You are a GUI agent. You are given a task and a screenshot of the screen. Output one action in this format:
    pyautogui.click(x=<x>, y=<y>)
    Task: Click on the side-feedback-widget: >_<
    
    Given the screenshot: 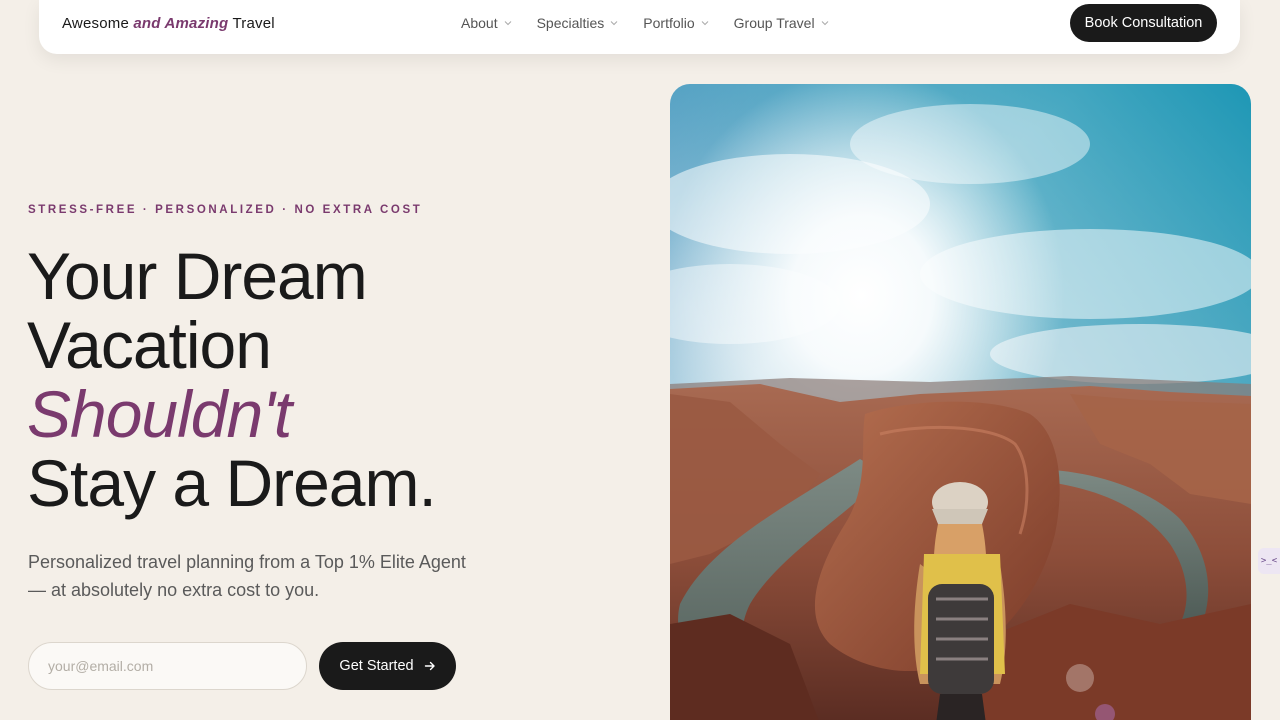 What is the action you would take?
    pyautogui.click(x=1269, y=561)
    